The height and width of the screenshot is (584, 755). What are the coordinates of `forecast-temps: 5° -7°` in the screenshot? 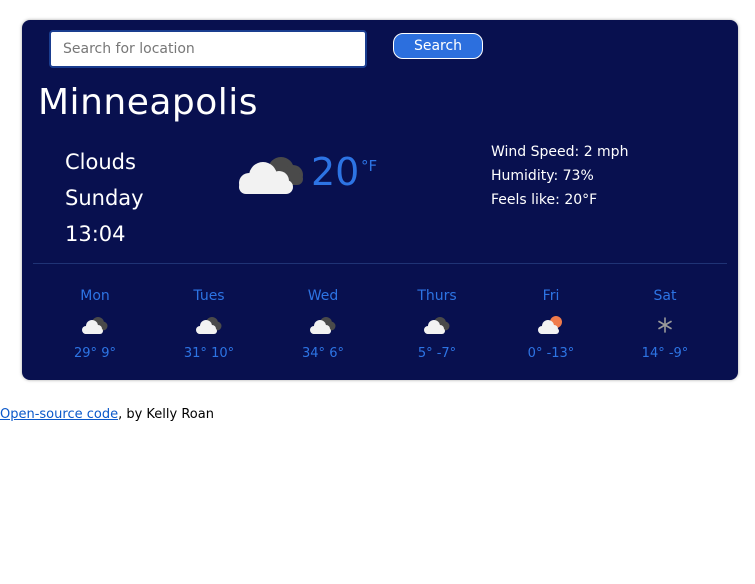 It's located at (437, 353).